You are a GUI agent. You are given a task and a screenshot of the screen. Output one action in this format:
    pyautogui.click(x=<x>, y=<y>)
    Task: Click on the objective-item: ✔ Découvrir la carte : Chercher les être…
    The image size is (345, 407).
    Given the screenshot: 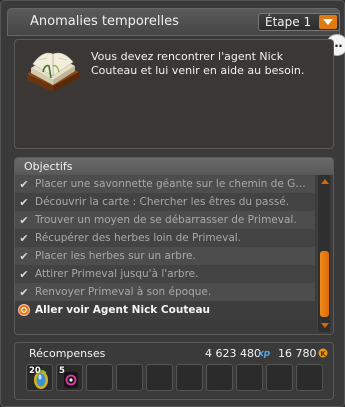 What is the action you would take?
    pyautogui.click(x=165, y=202)
    